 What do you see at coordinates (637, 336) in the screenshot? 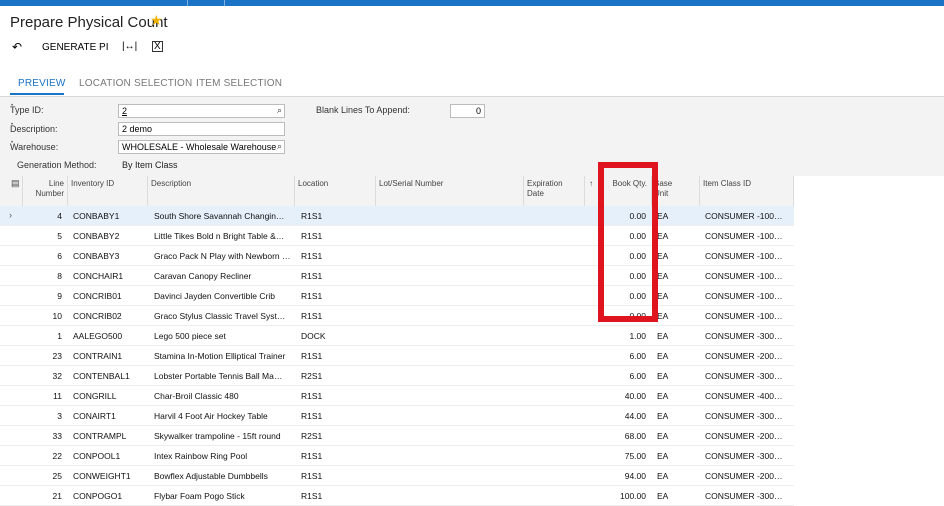
I see `cell-book-qty: 1.00` at bounding box center [637, 336].